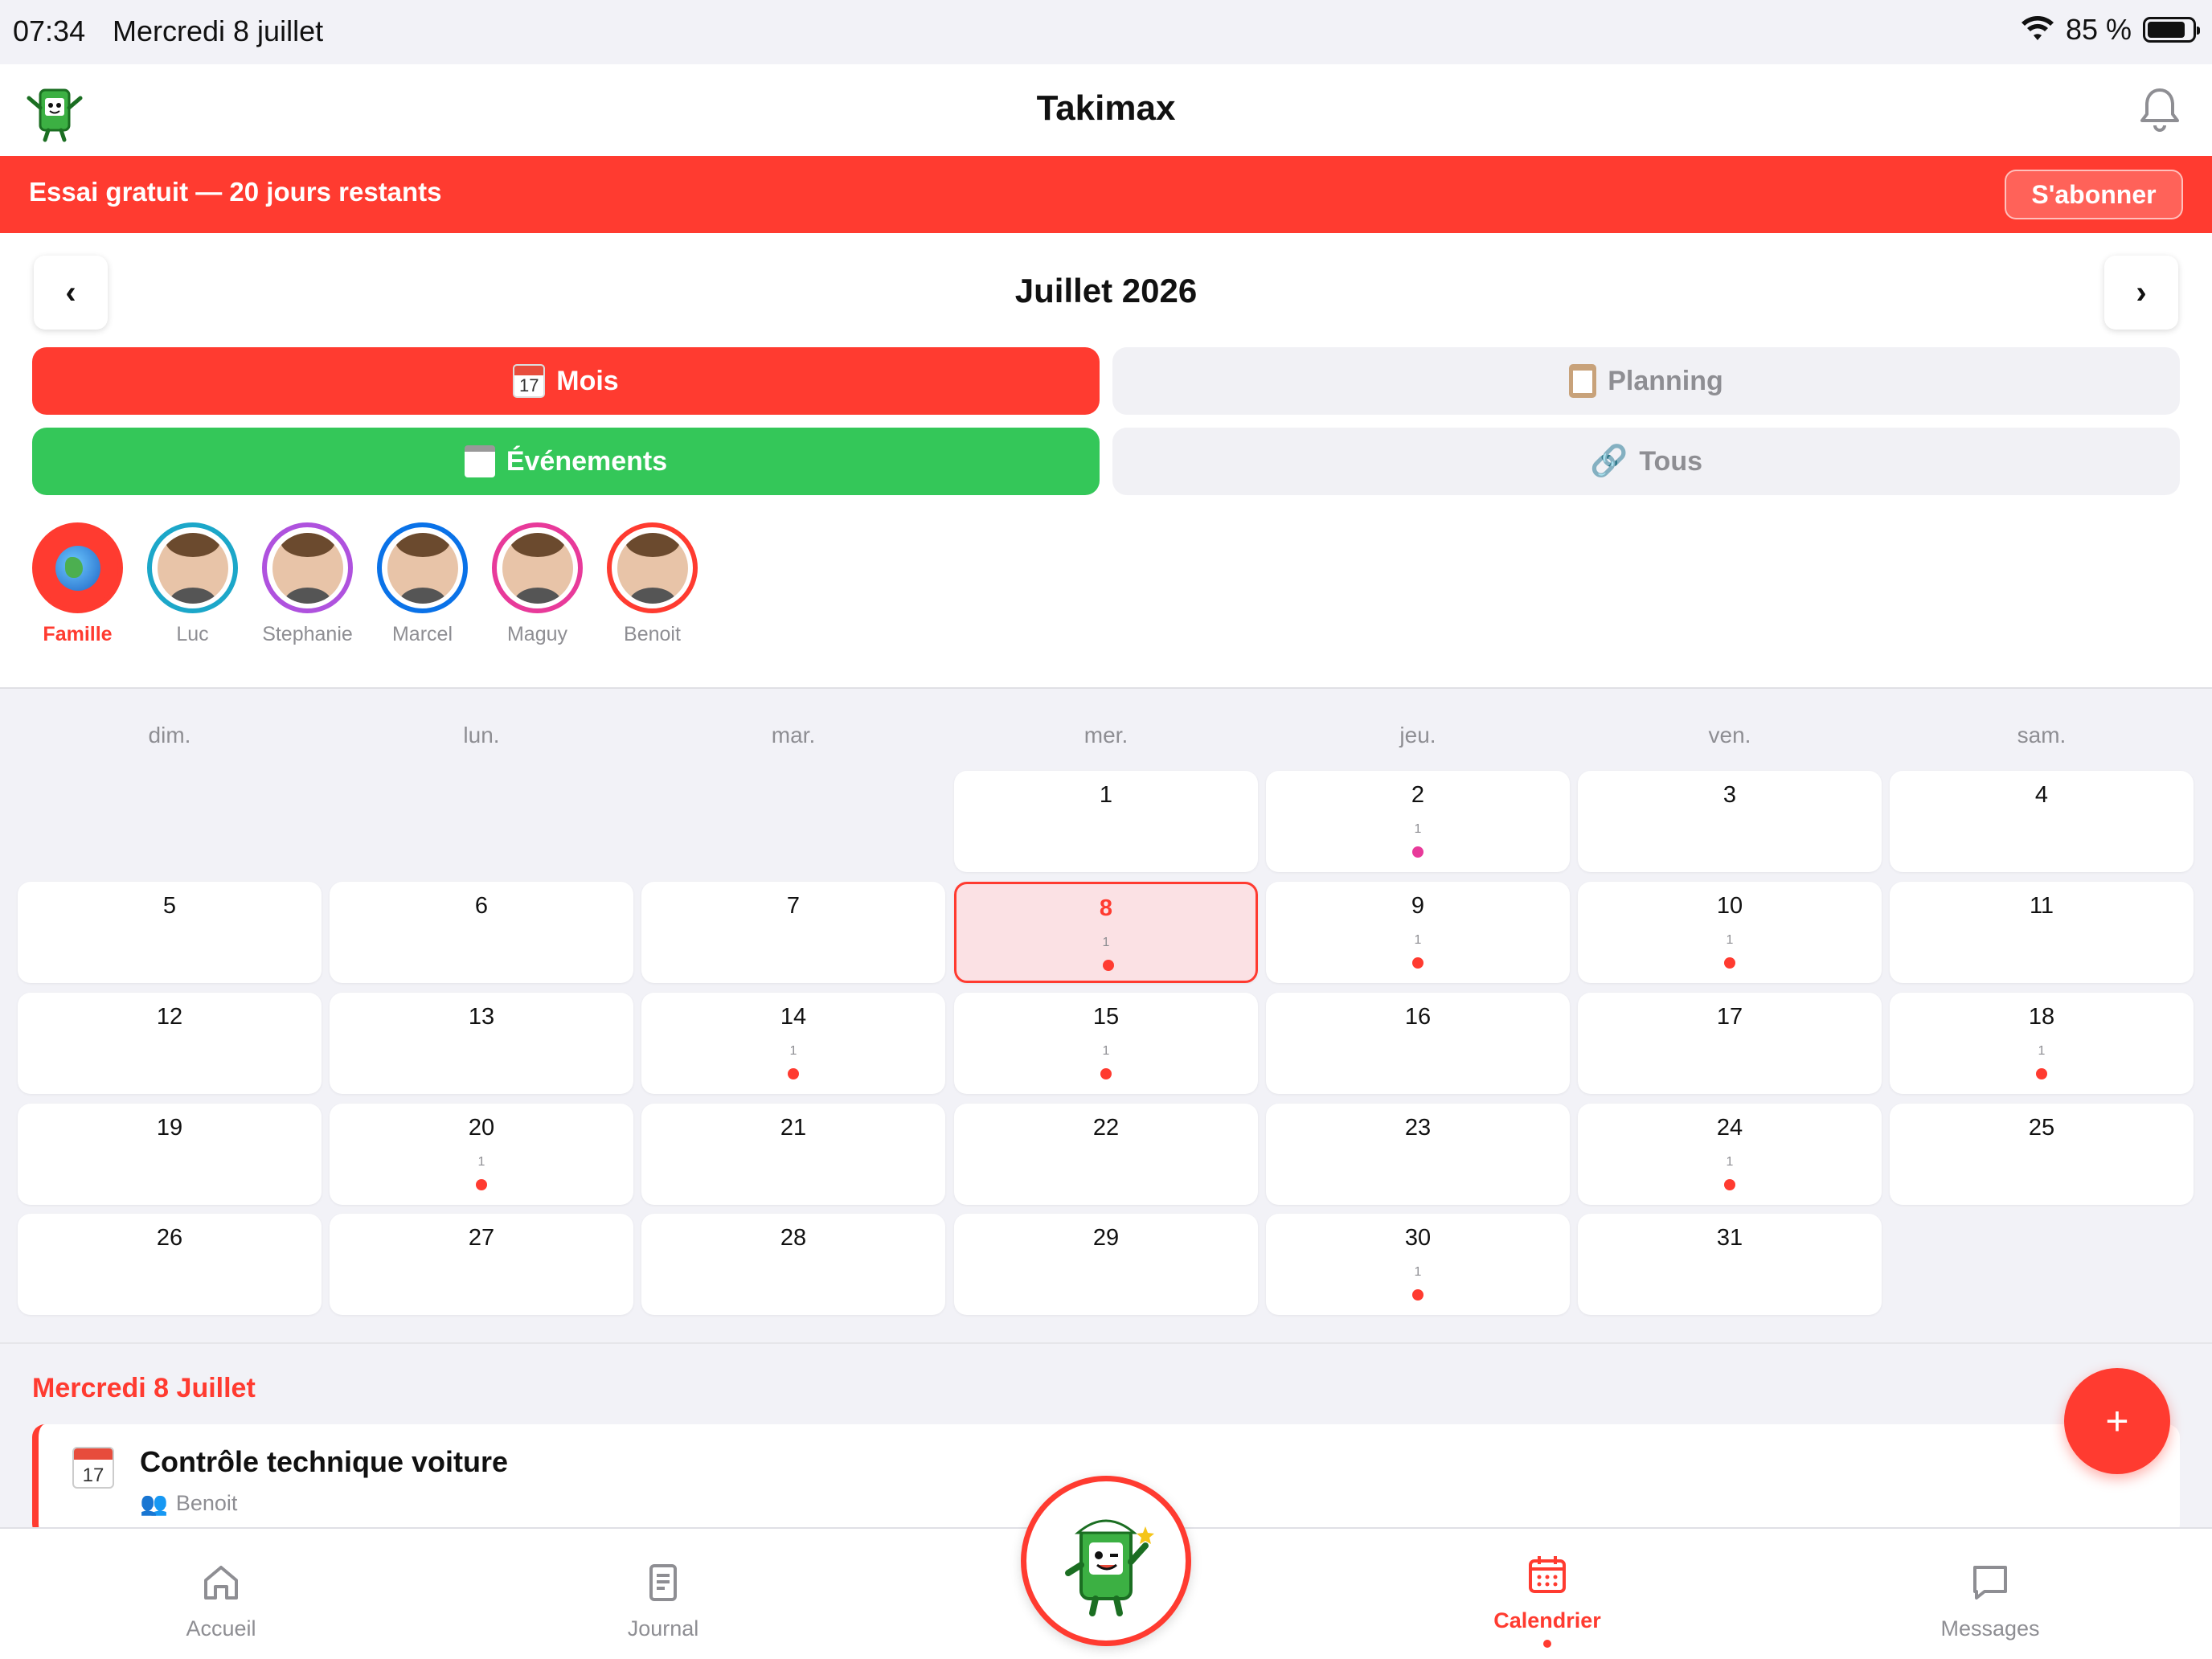 Image resolution: width=2212 pixels, height=1659 pixels. I want to click on calendar-day: 7, so click(793, 932).